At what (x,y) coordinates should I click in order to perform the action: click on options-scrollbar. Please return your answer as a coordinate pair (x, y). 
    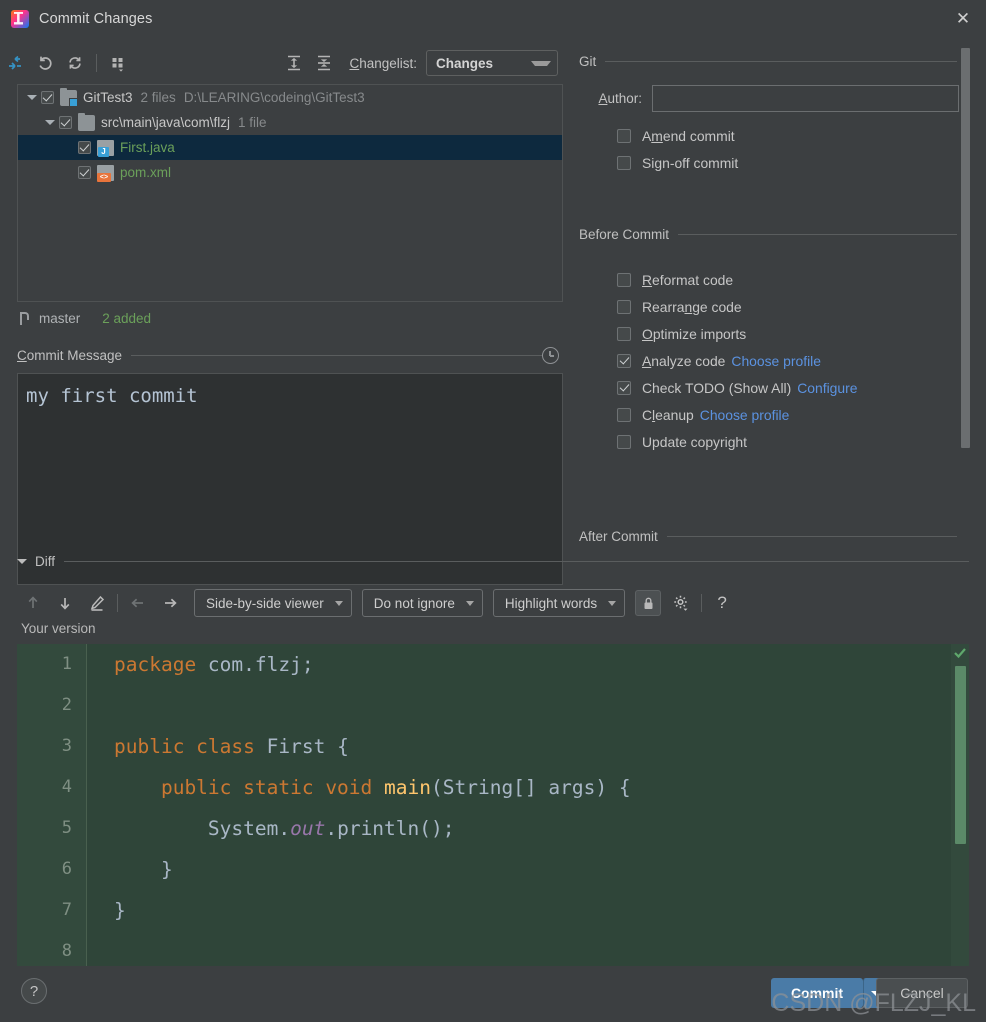
    Looking at the image, I should click on (965, 293).